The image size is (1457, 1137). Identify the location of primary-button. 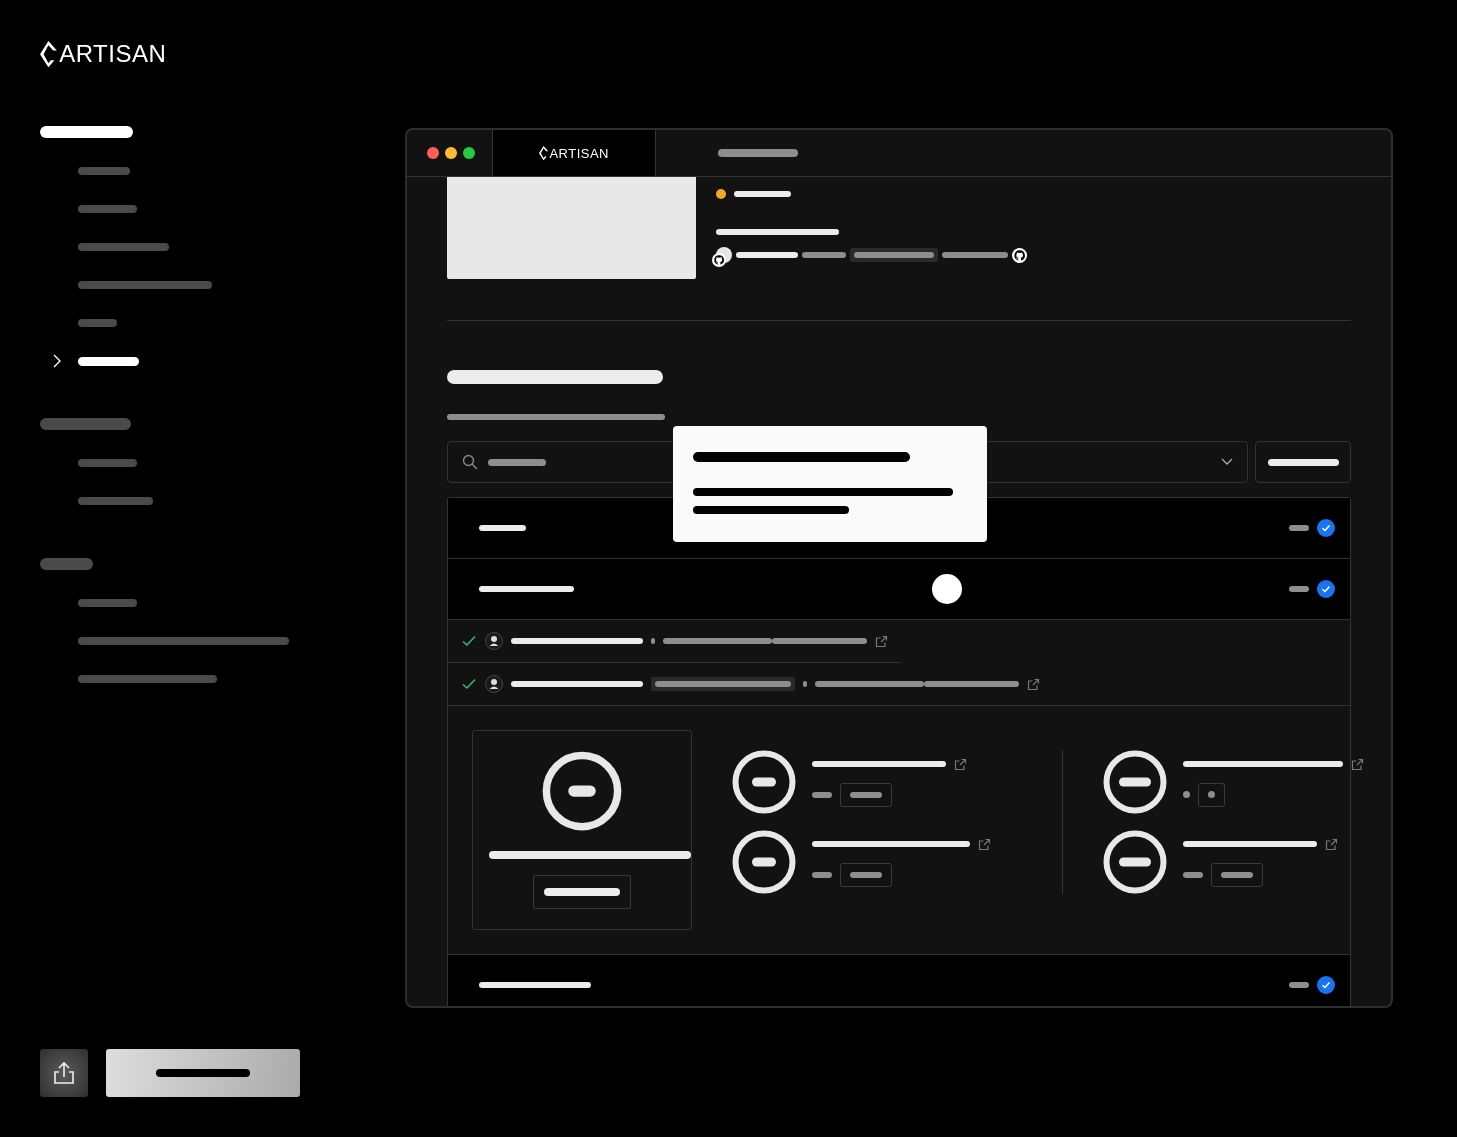
(203, 1073).